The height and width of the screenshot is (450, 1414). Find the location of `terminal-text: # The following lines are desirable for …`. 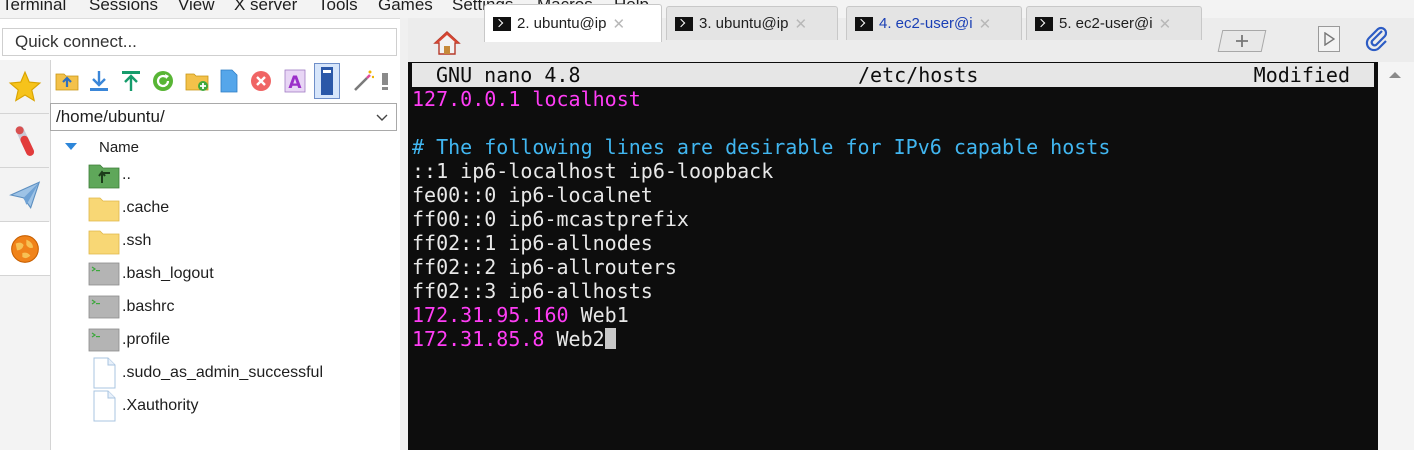

terminal-text: # The following lines are desirable for … is located at coordinates (761, 147).